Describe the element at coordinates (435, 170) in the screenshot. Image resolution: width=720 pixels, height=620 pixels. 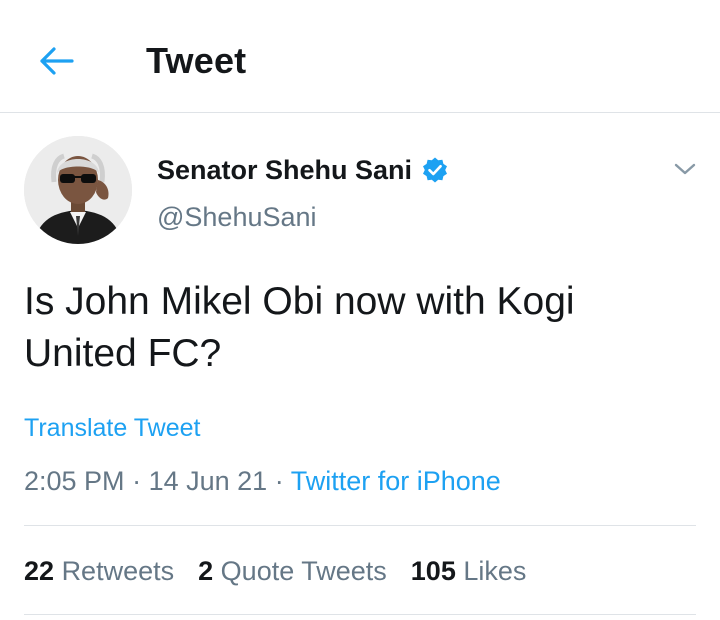
I see `verified-badge-icon` at that location.